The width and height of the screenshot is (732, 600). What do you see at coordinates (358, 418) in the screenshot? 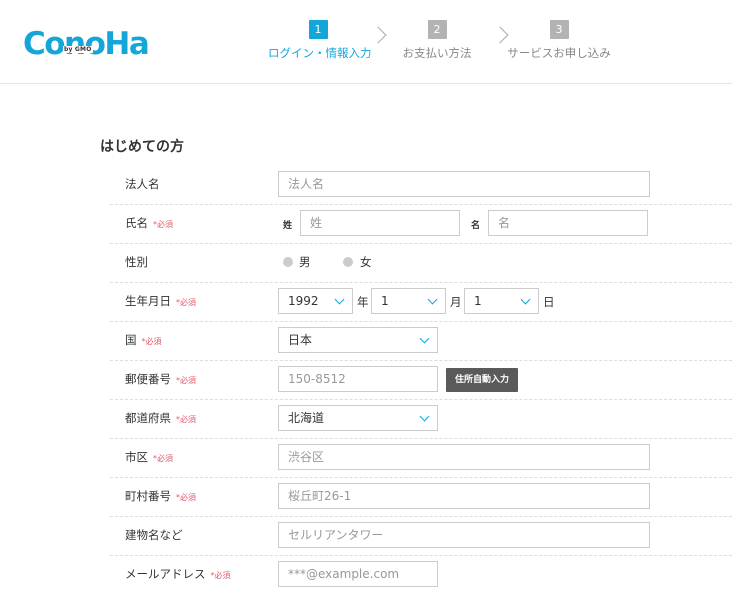
I see `prefecture-select: 北海道` at bounding box center [358, 418].